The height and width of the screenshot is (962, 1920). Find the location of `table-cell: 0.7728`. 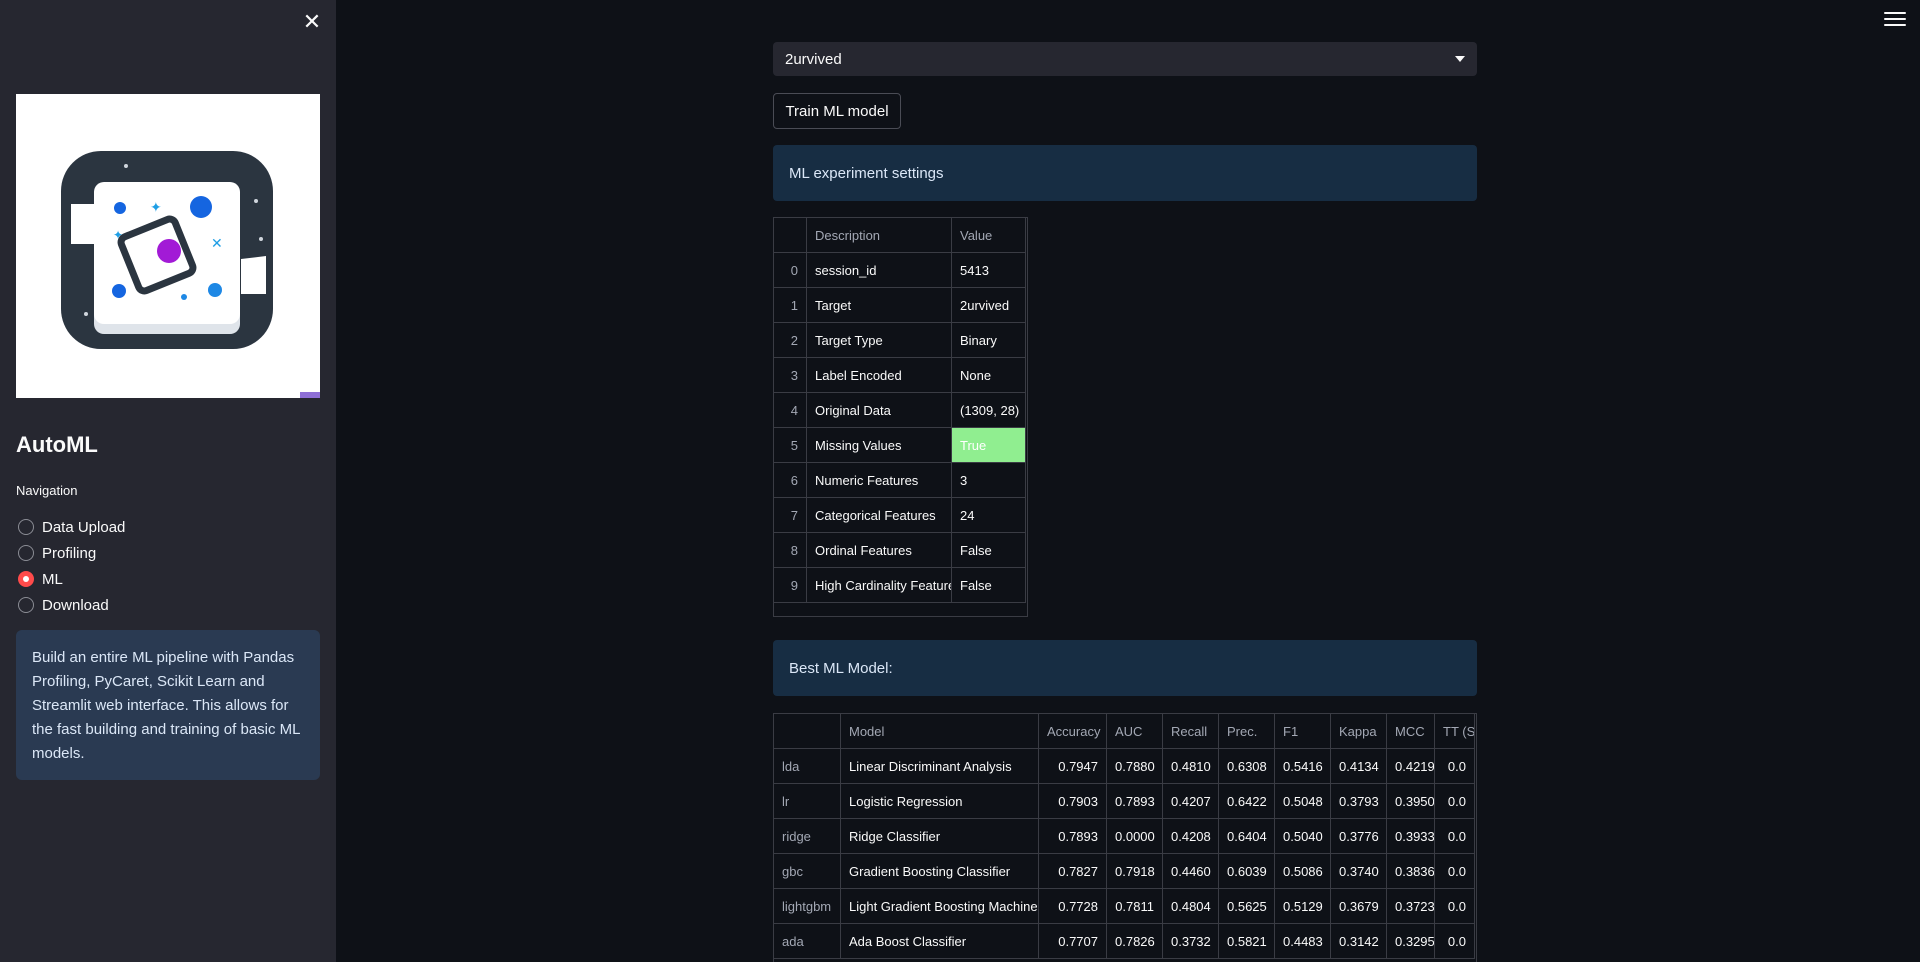

table-cell: 0.7728 is located at coordinates (1072, 906).